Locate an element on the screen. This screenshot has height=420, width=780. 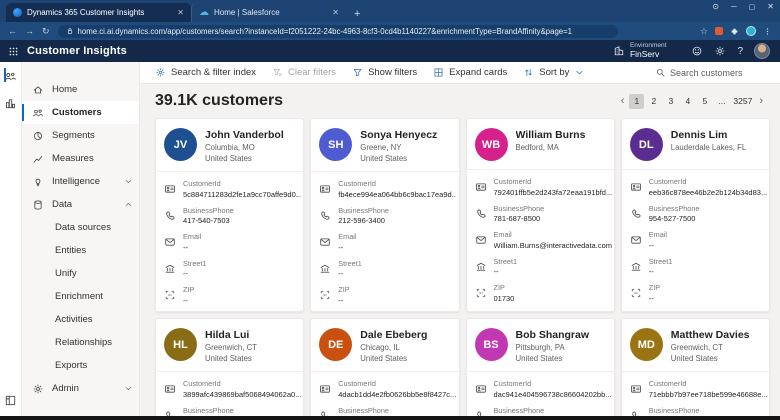
rail-engagement-insights-icon is located at coordinates (10, 103).